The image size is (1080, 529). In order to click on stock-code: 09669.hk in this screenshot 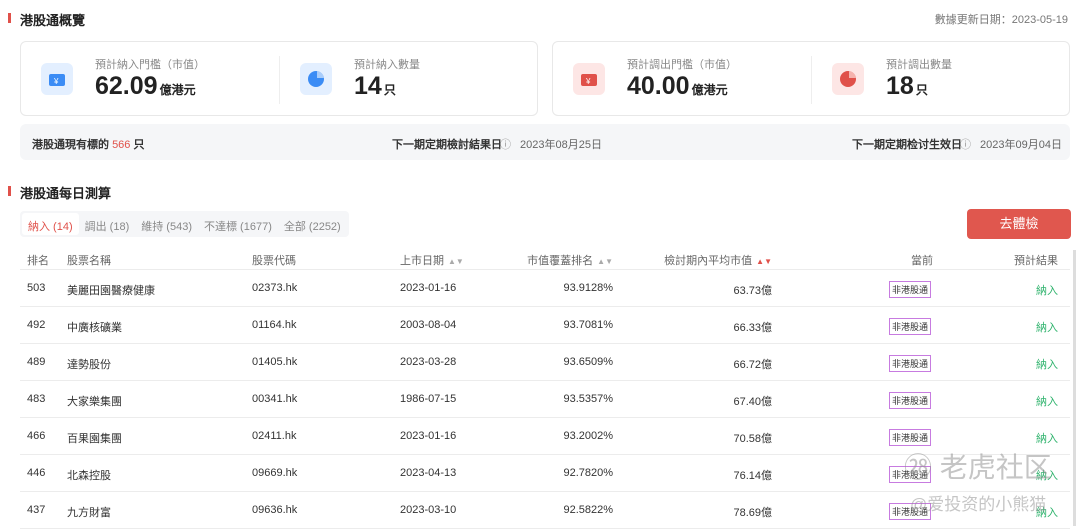, I will do `click(275, 473)`.